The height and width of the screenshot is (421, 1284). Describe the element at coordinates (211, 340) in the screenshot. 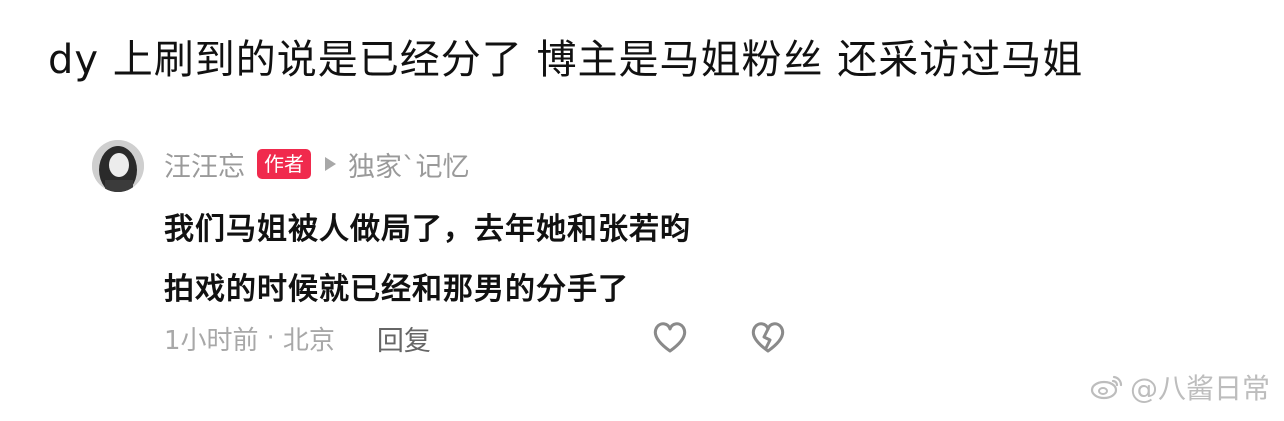

I see `comment-time: 1小时前` at that location.